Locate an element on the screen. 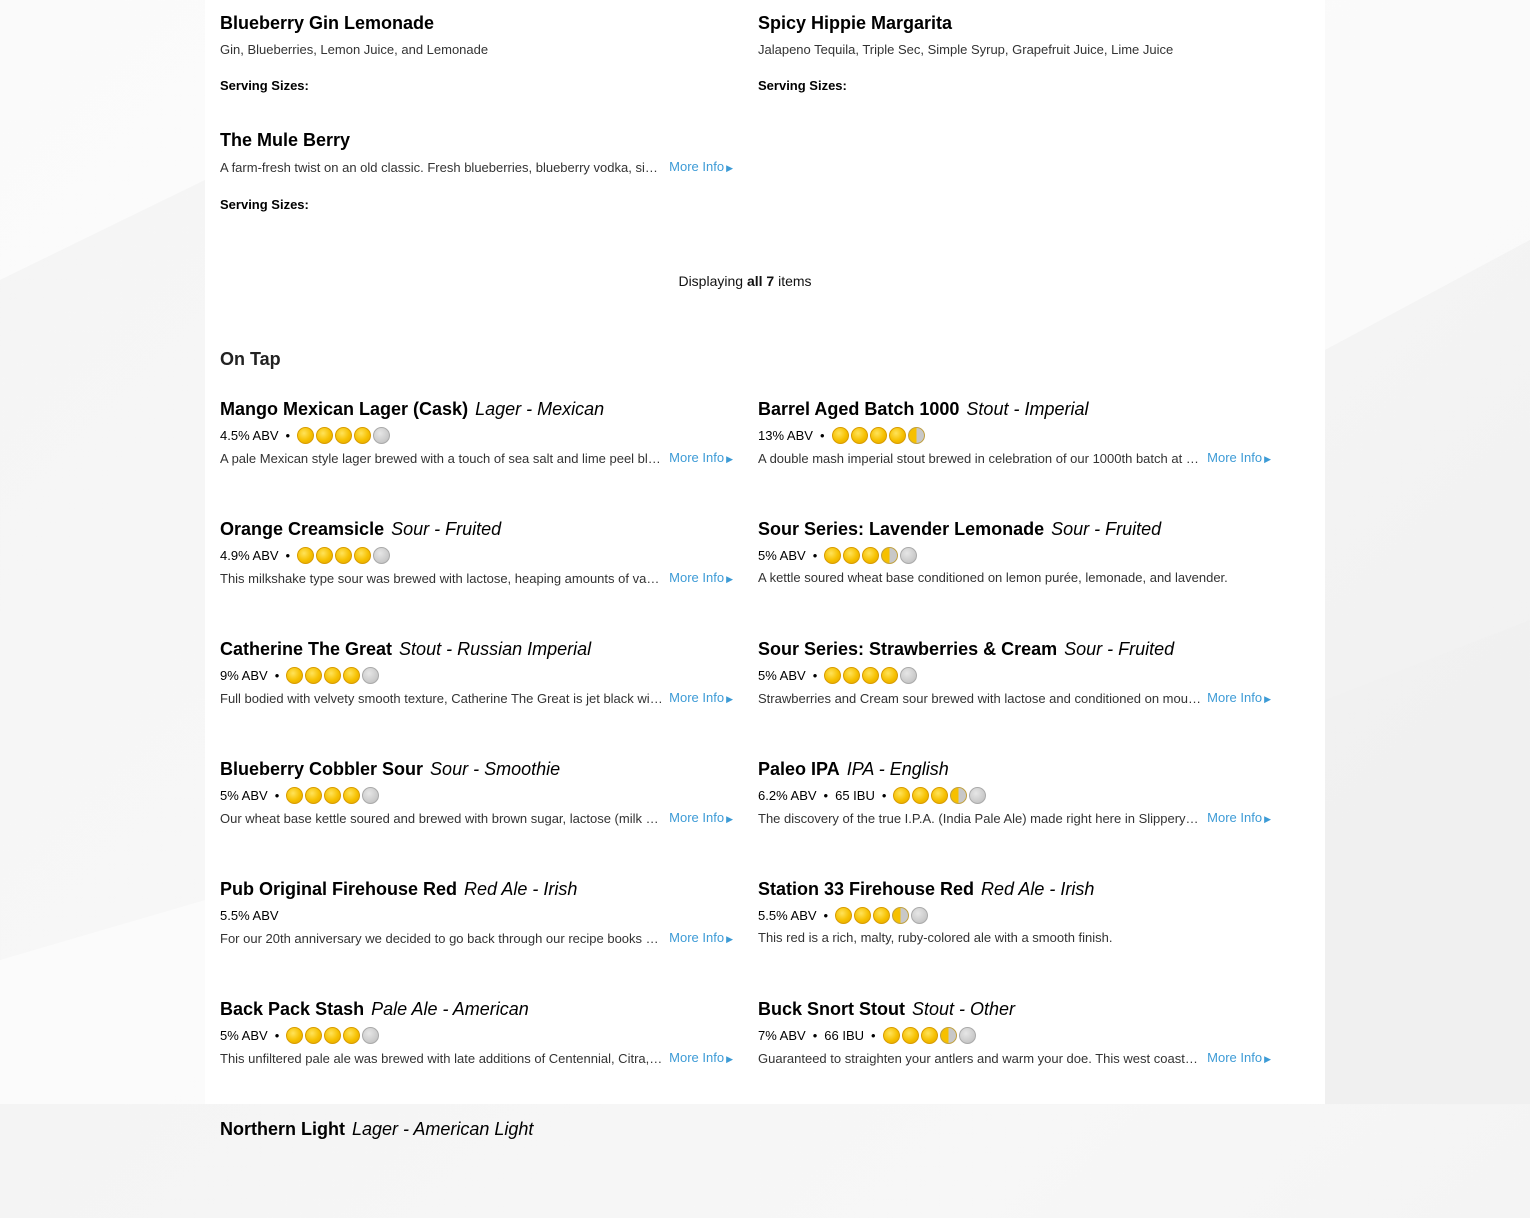 This screenshot has width=1530, height=1218. beer-name: Pub Original Firehouse Red is located at coordinates (338, 889).